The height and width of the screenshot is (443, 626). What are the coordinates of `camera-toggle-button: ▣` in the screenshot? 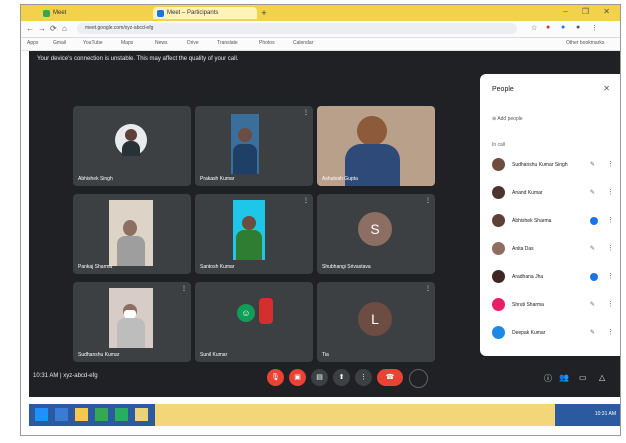 It's located at (297, 377).